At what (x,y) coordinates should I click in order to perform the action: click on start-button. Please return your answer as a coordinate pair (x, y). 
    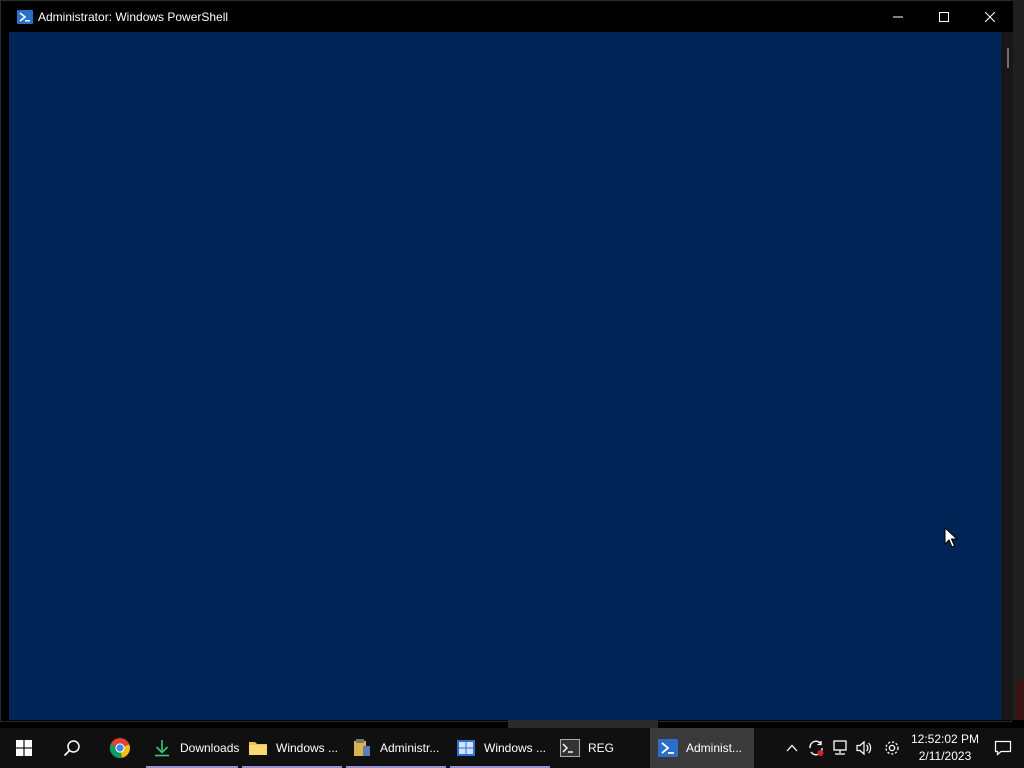
    Looking at the image, I should click on (24, 748).